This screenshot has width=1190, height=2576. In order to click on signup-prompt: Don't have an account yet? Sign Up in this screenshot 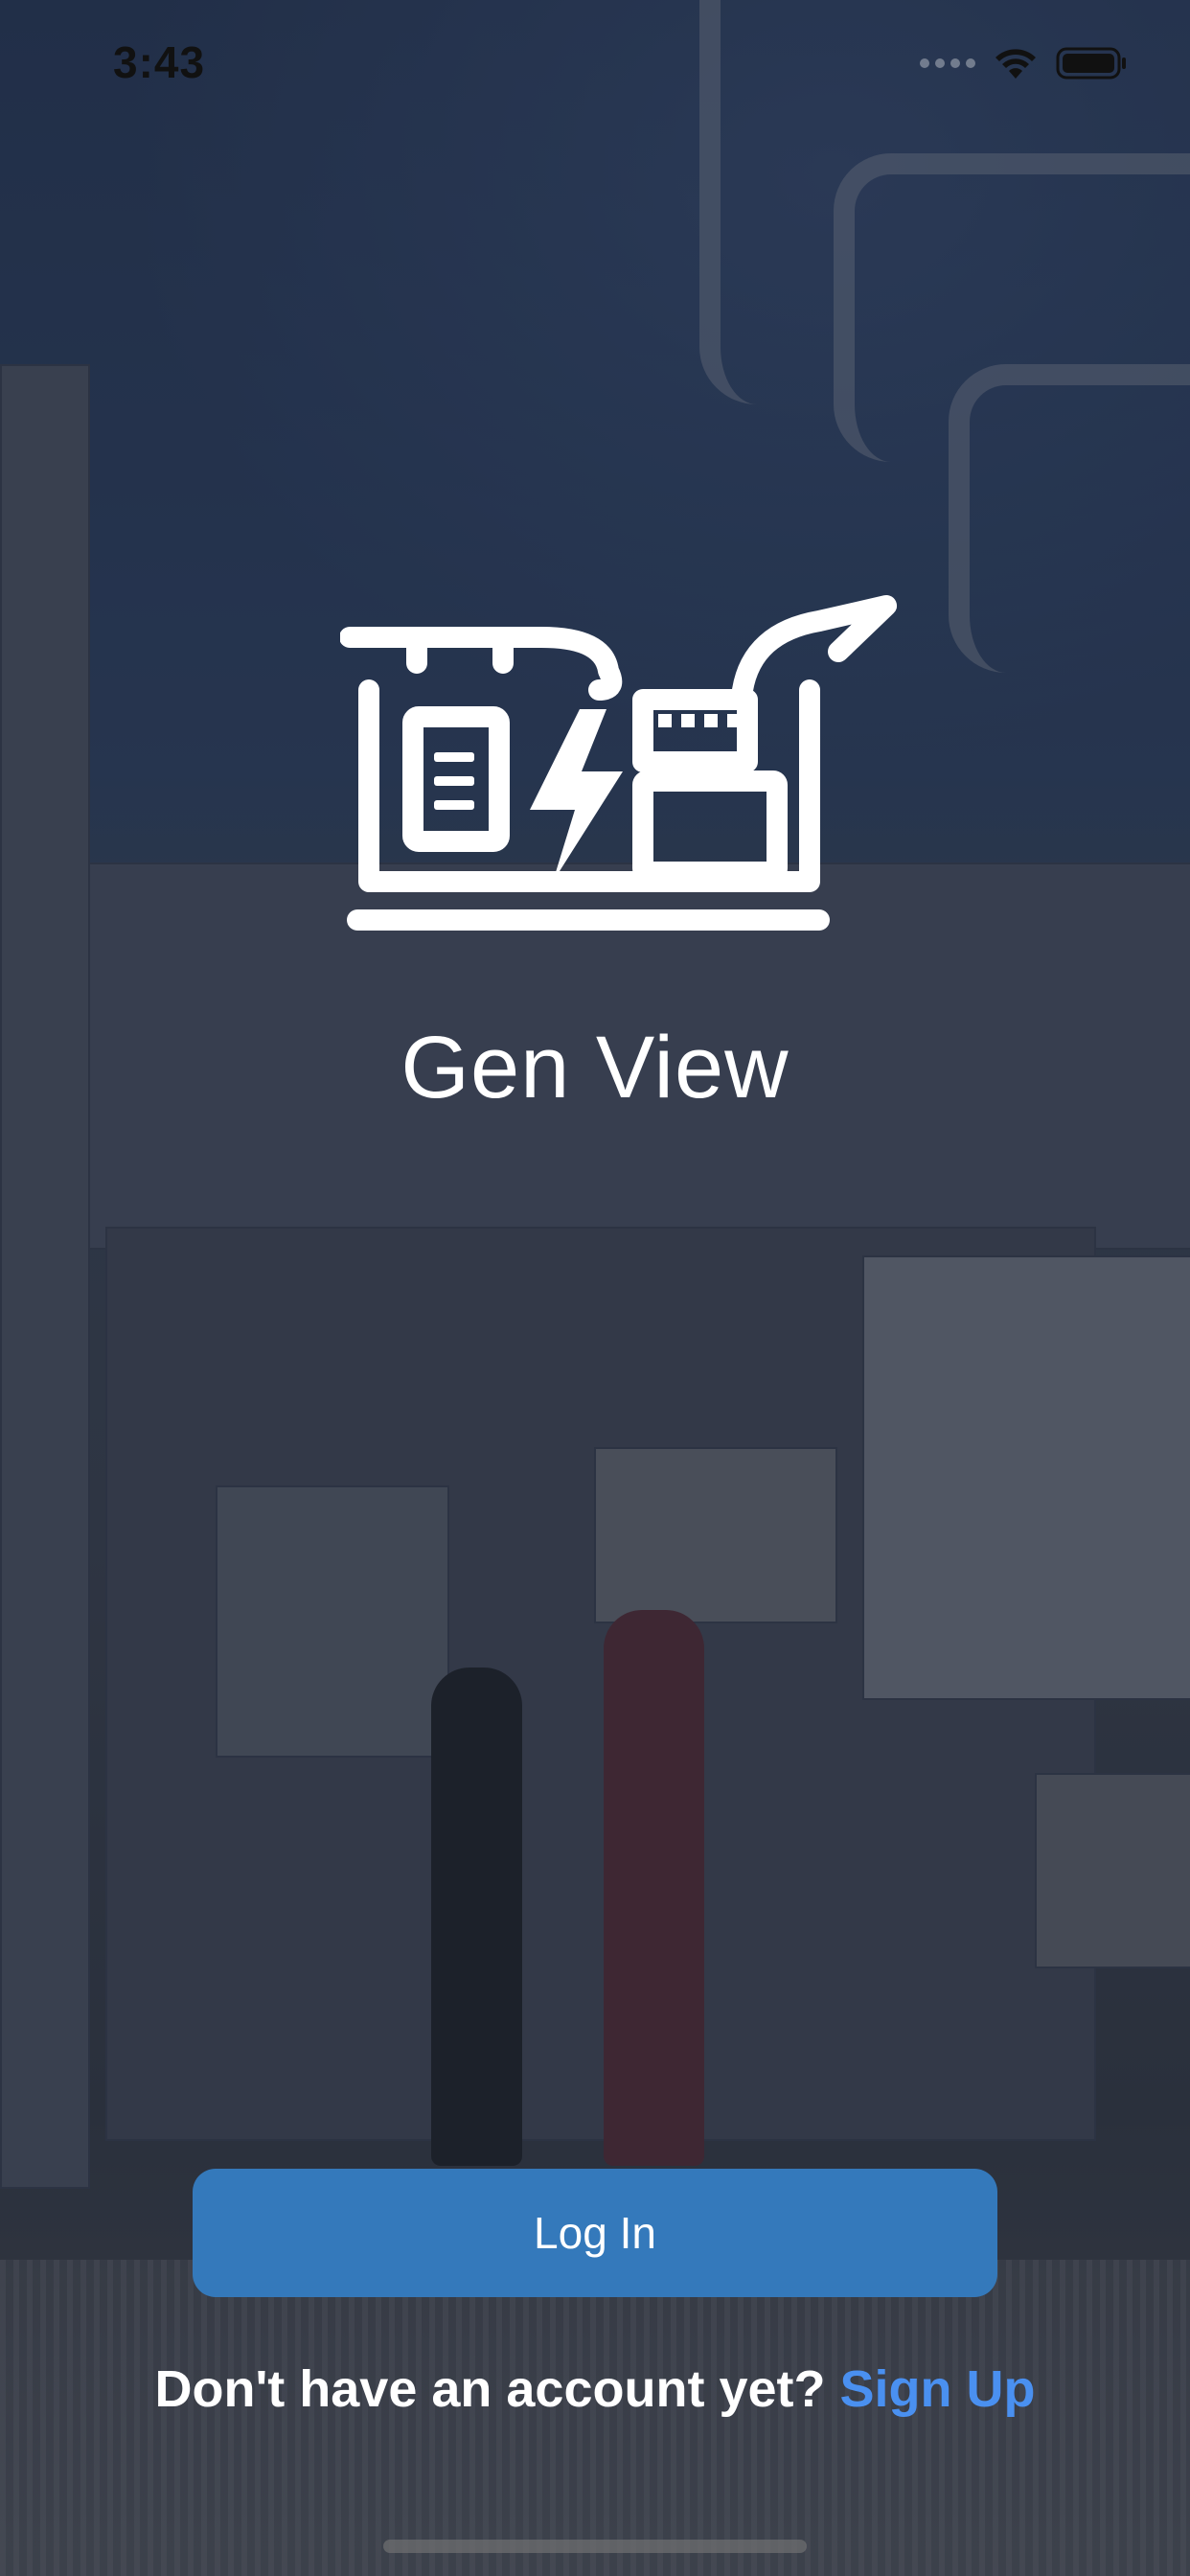, I will do `click(595, 2389)`.